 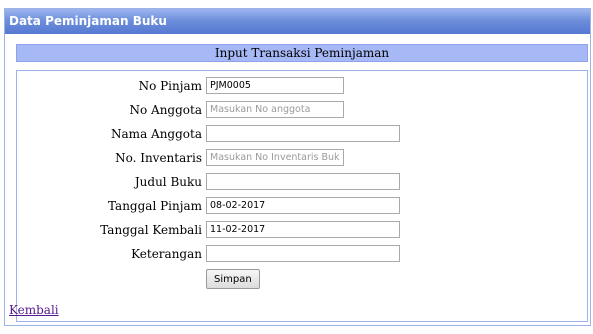 What do you see at coordinates (275, 157) in the screenshot?
I see `no-inventaris-input` at bounding box center [275, 157].